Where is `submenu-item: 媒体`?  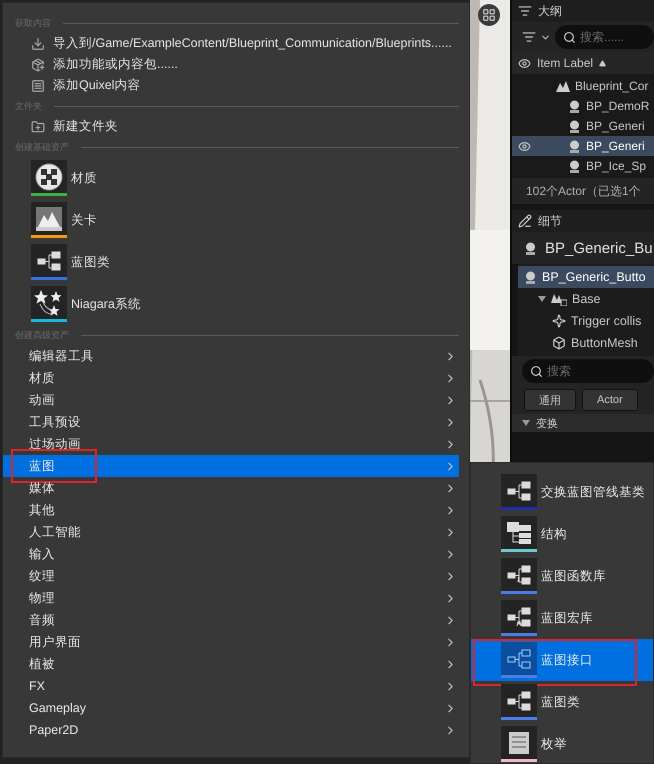
submenu-item: 媒体 is located at coordinates (231, 488).